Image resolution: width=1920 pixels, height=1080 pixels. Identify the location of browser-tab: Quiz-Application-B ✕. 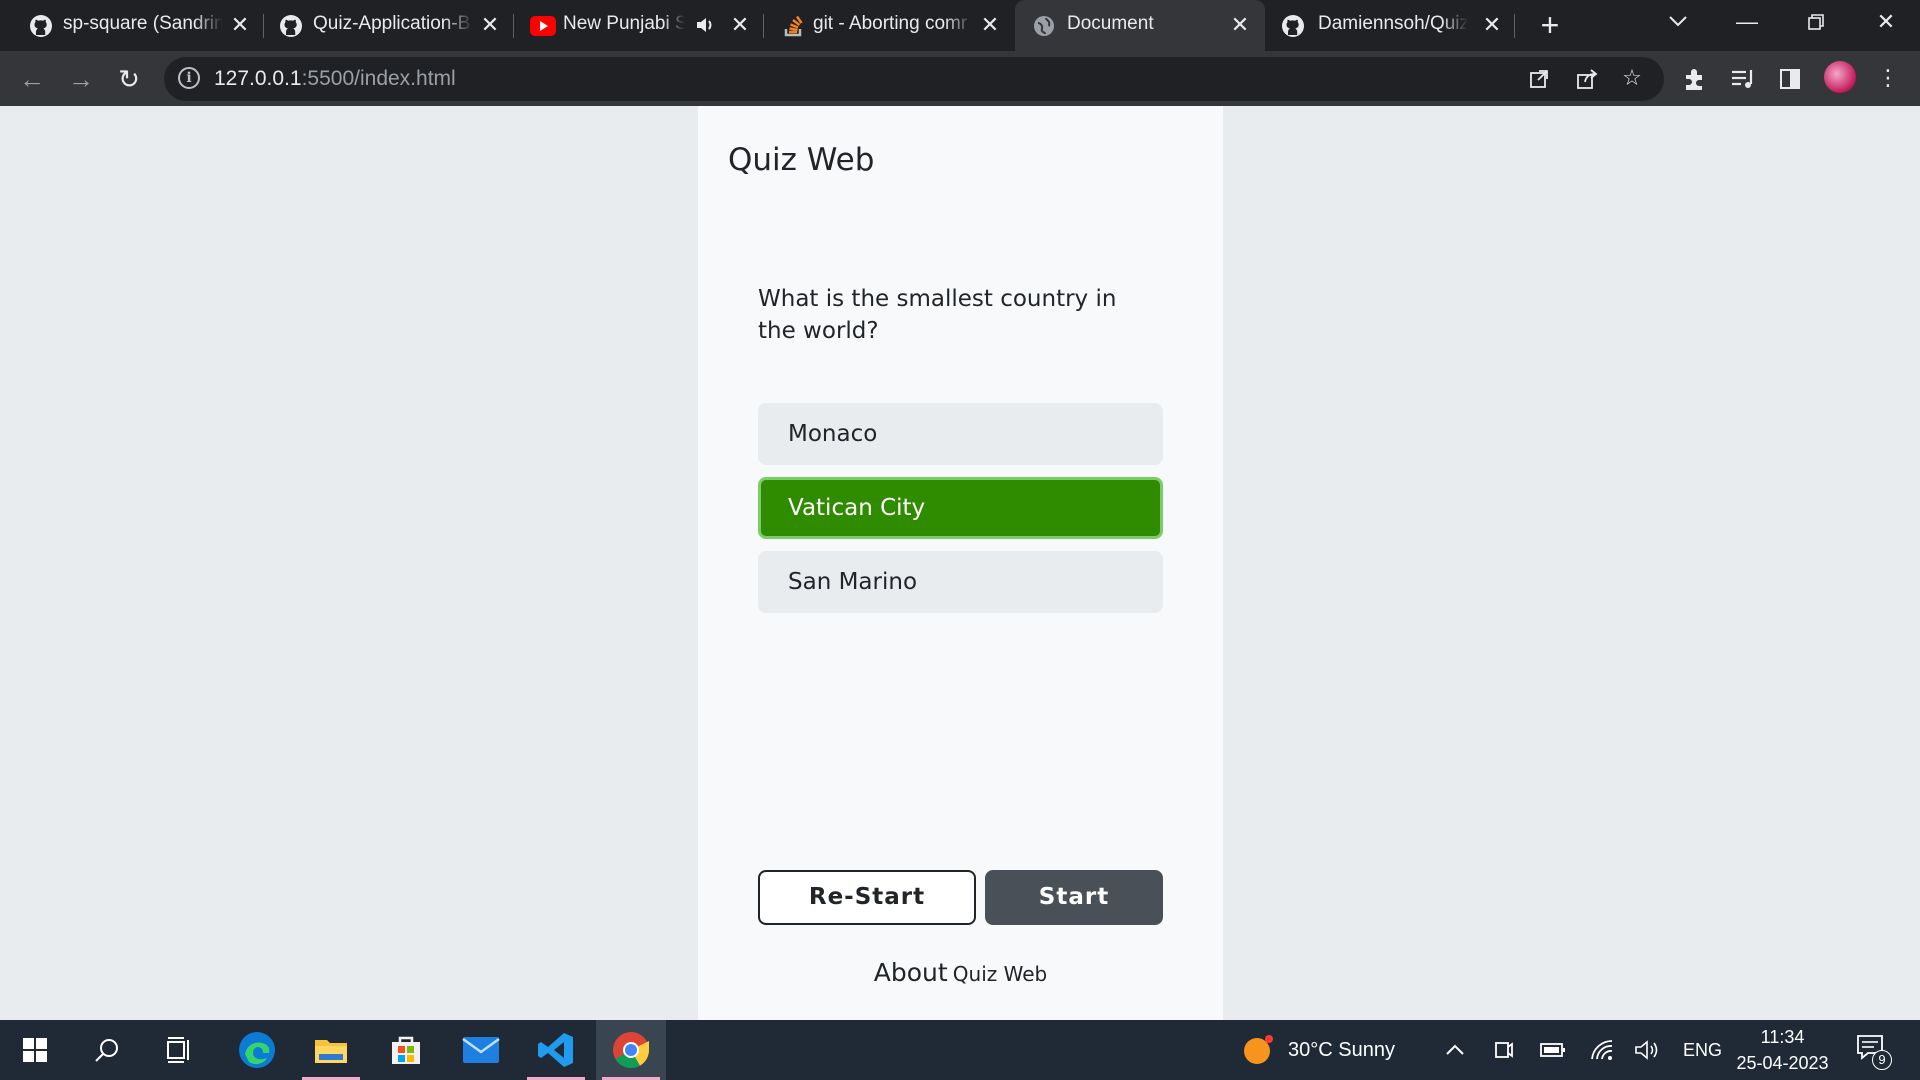
(378, 25).